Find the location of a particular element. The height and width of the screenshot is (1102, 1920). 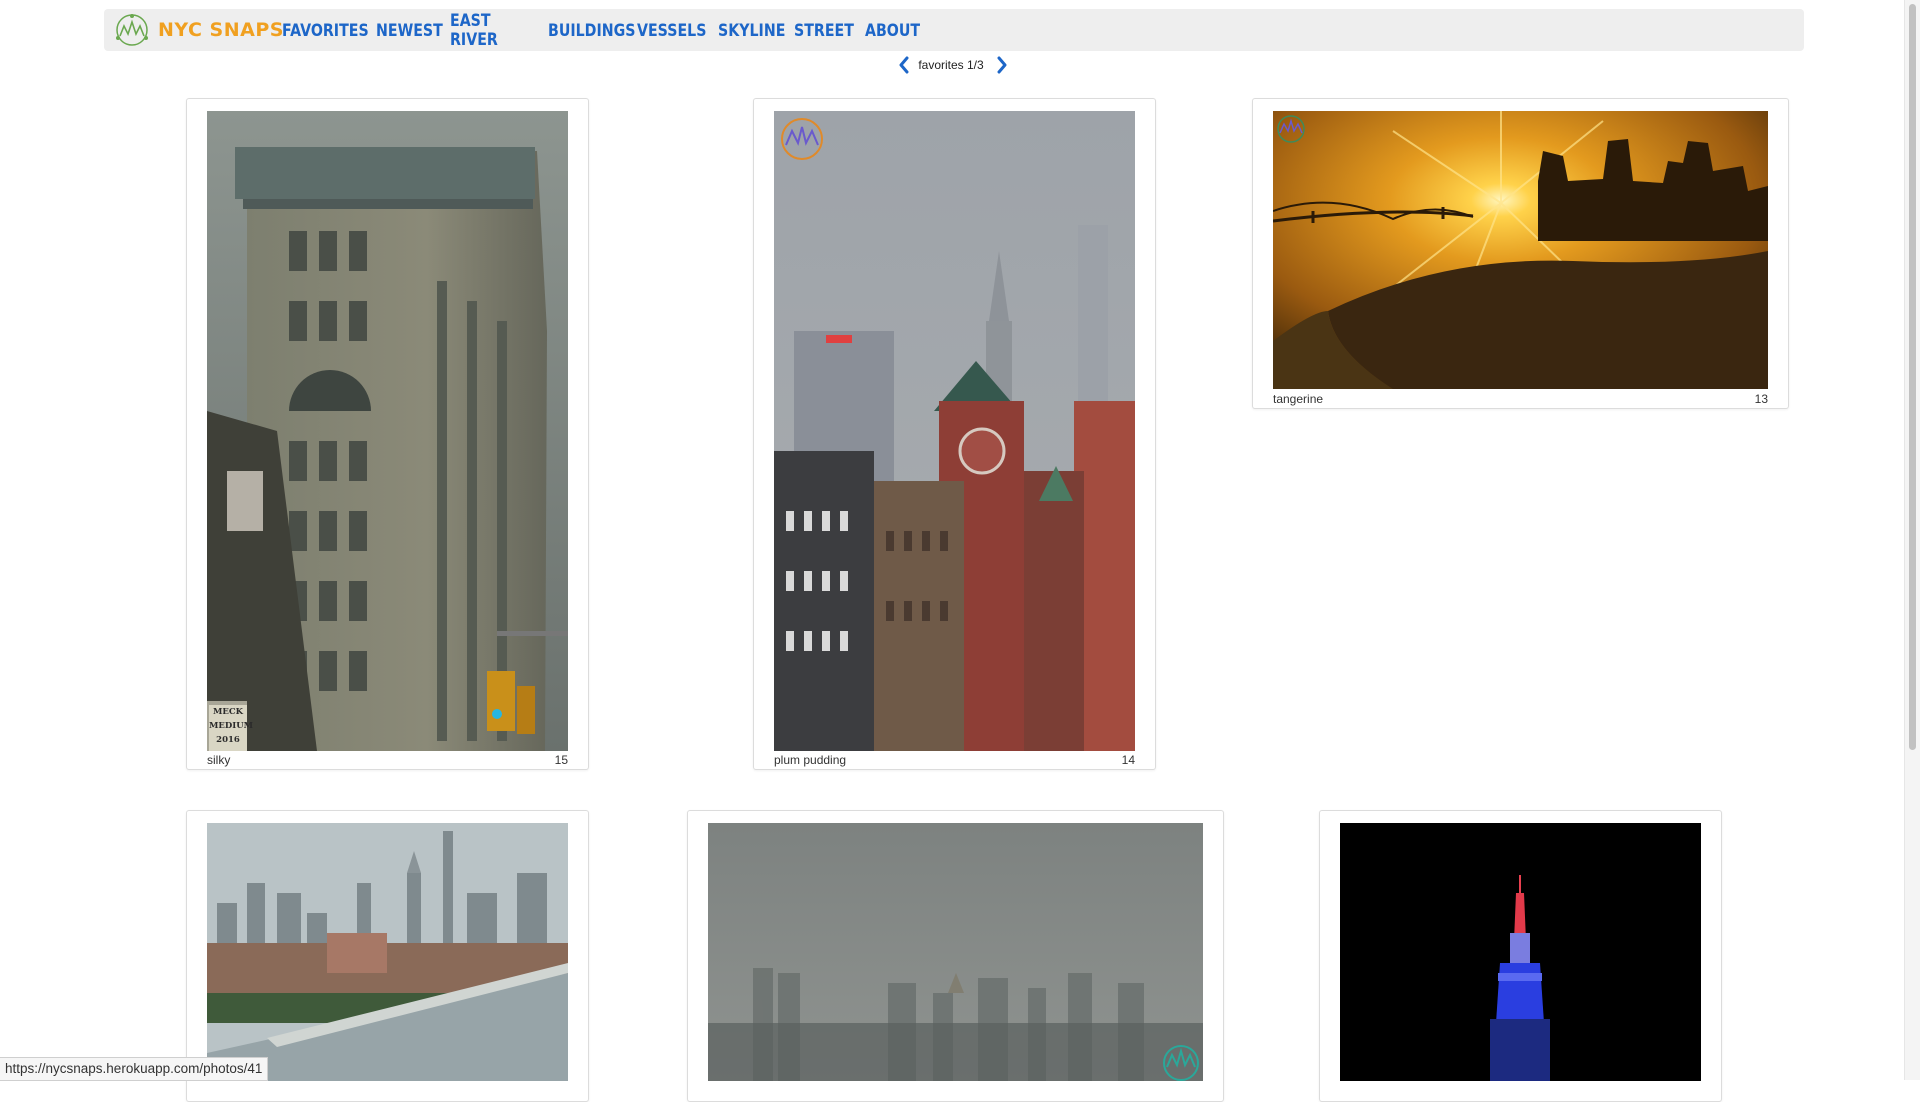

pagination-label: favorites 1/3 is located at coordinates (951, 65).